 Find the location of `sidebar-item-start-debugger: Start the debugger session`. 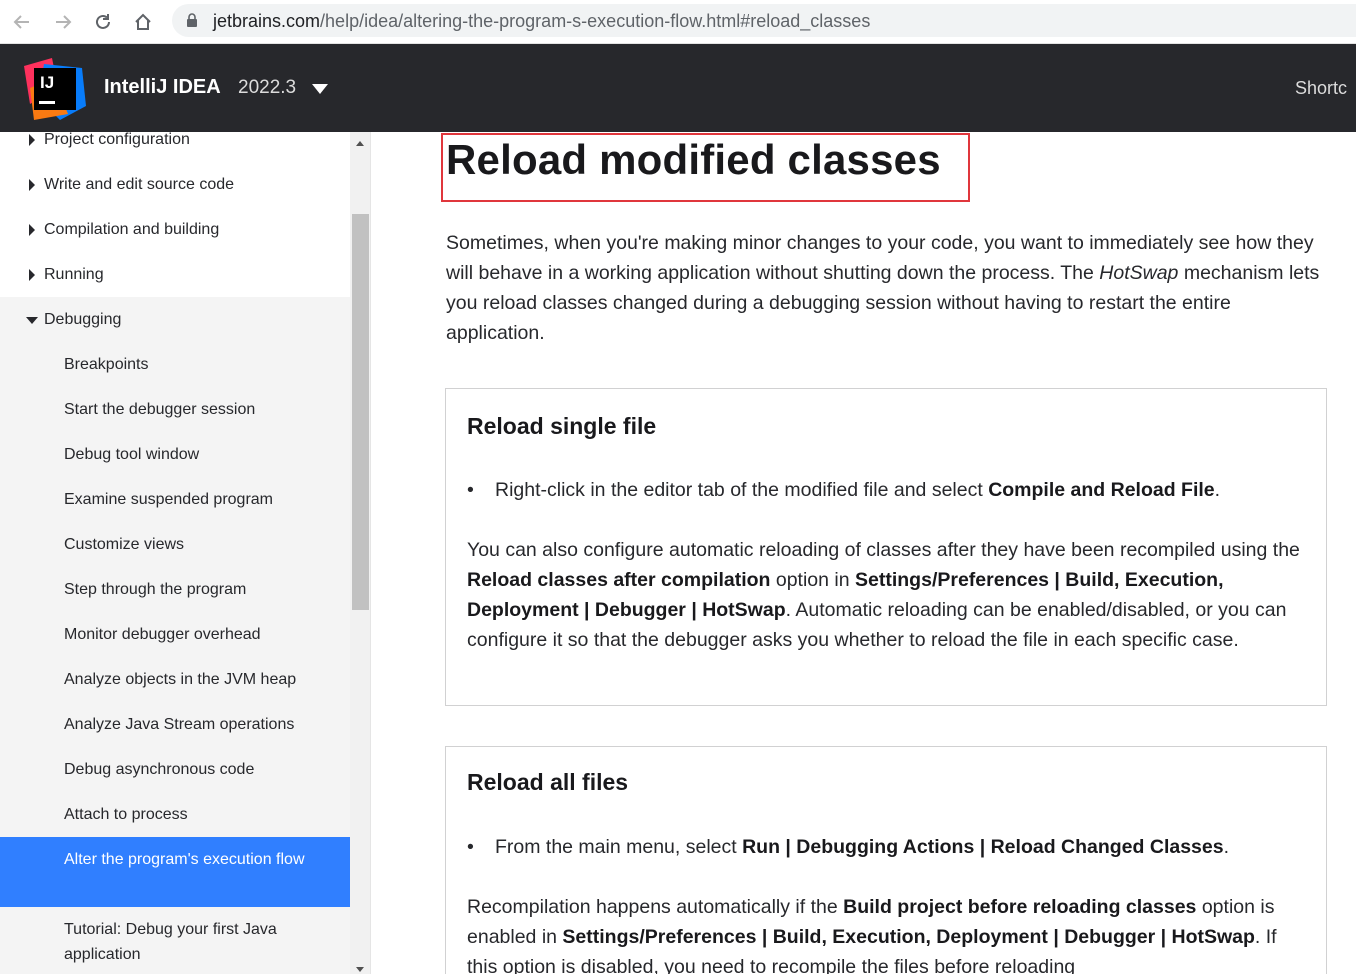

sidebar-item-start-debugger: Start the debugger session is located at coordinates (175, 409).